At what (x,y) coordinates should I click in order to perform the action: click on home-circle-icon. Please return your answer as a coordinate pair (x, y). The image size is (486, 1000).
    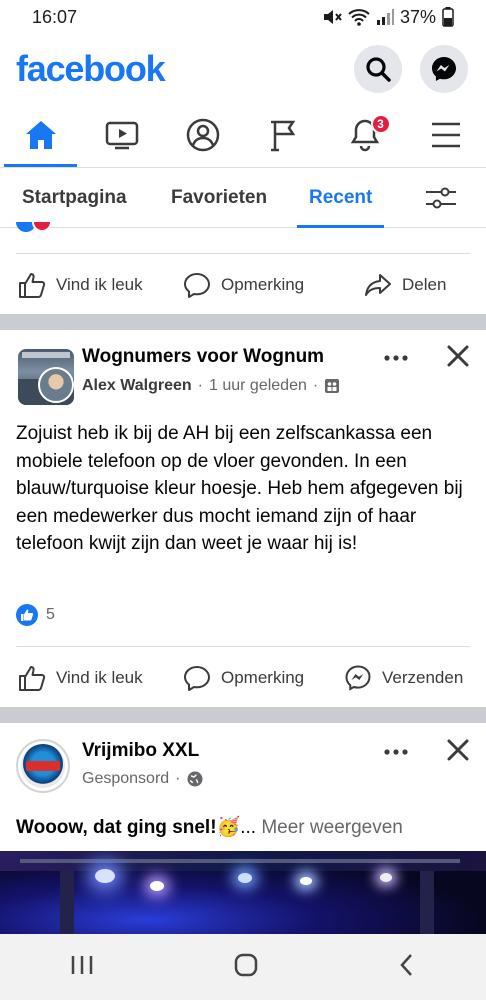
    Looking at the image, I should click on (246, 964).